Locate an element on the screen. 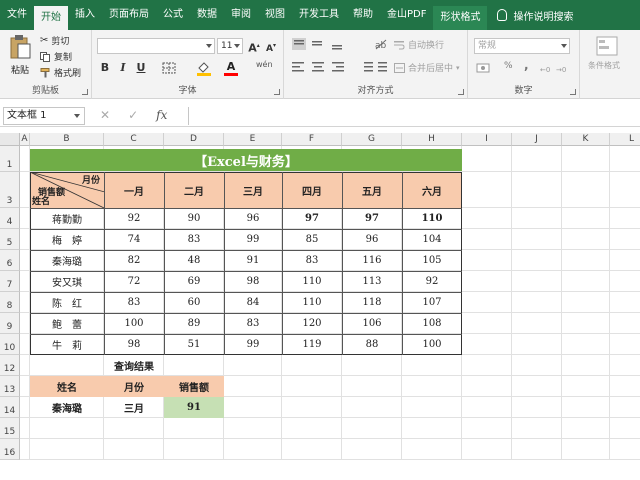 Image resolution: width=640 pixels, height=480 pixels. name-cell: 安又琪 is located at coordinates (67, 281).